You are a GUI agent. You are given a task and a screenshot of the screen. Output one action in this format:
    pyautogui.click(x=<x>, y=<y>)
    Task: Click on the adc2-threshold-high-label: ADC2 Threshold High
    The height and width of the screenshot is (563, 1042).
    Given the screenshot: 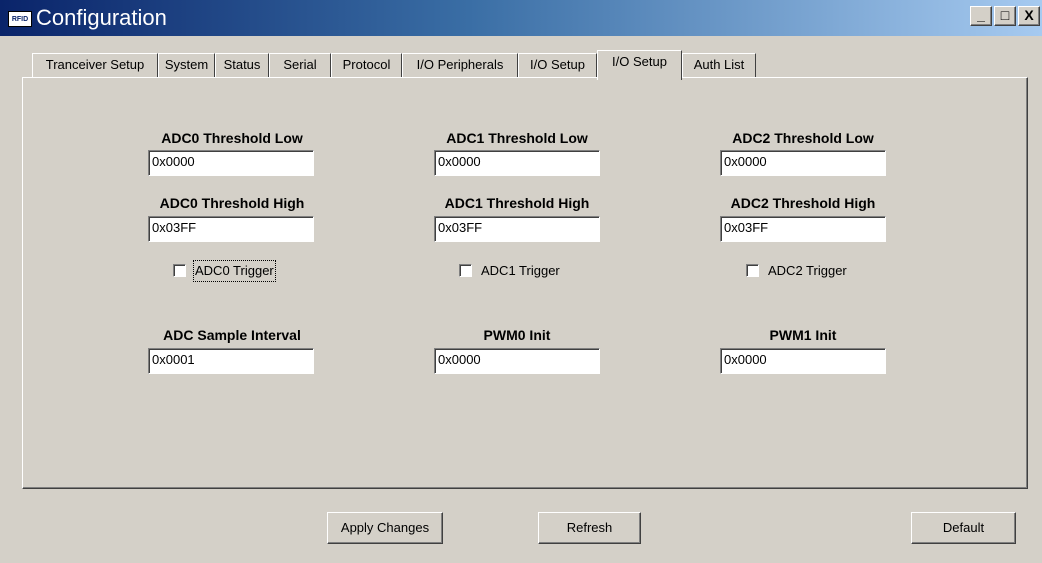 What is the action you would take?
    pyautogui.click(x=803, y=203)
    